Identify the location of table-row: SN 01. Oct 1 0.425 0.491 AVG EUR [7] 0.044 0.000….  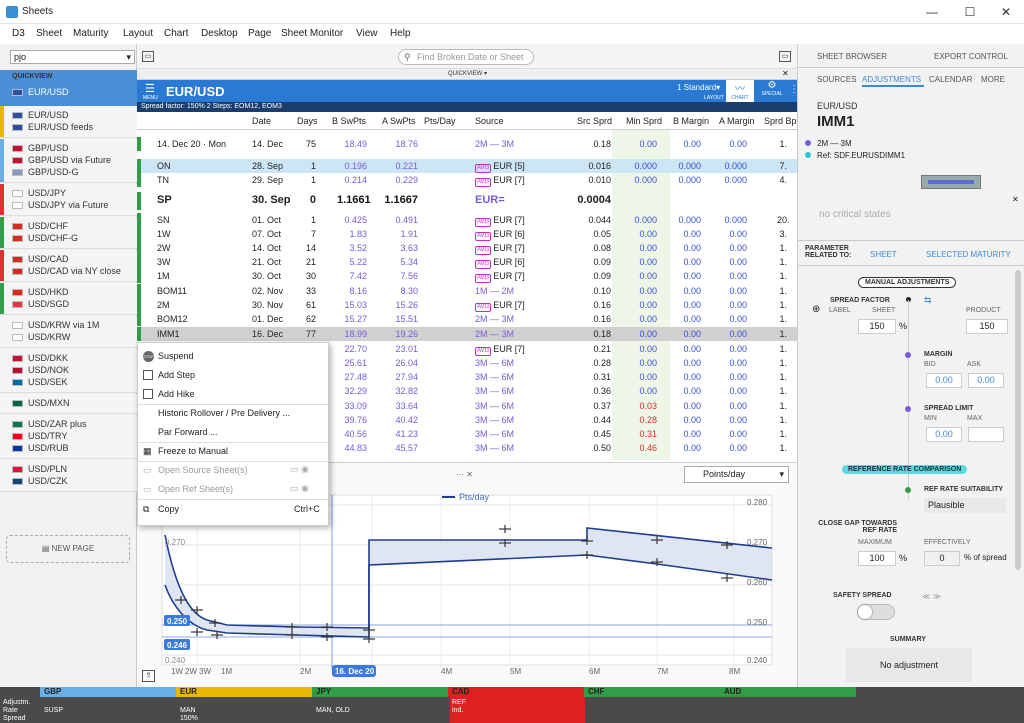
(467, 220).